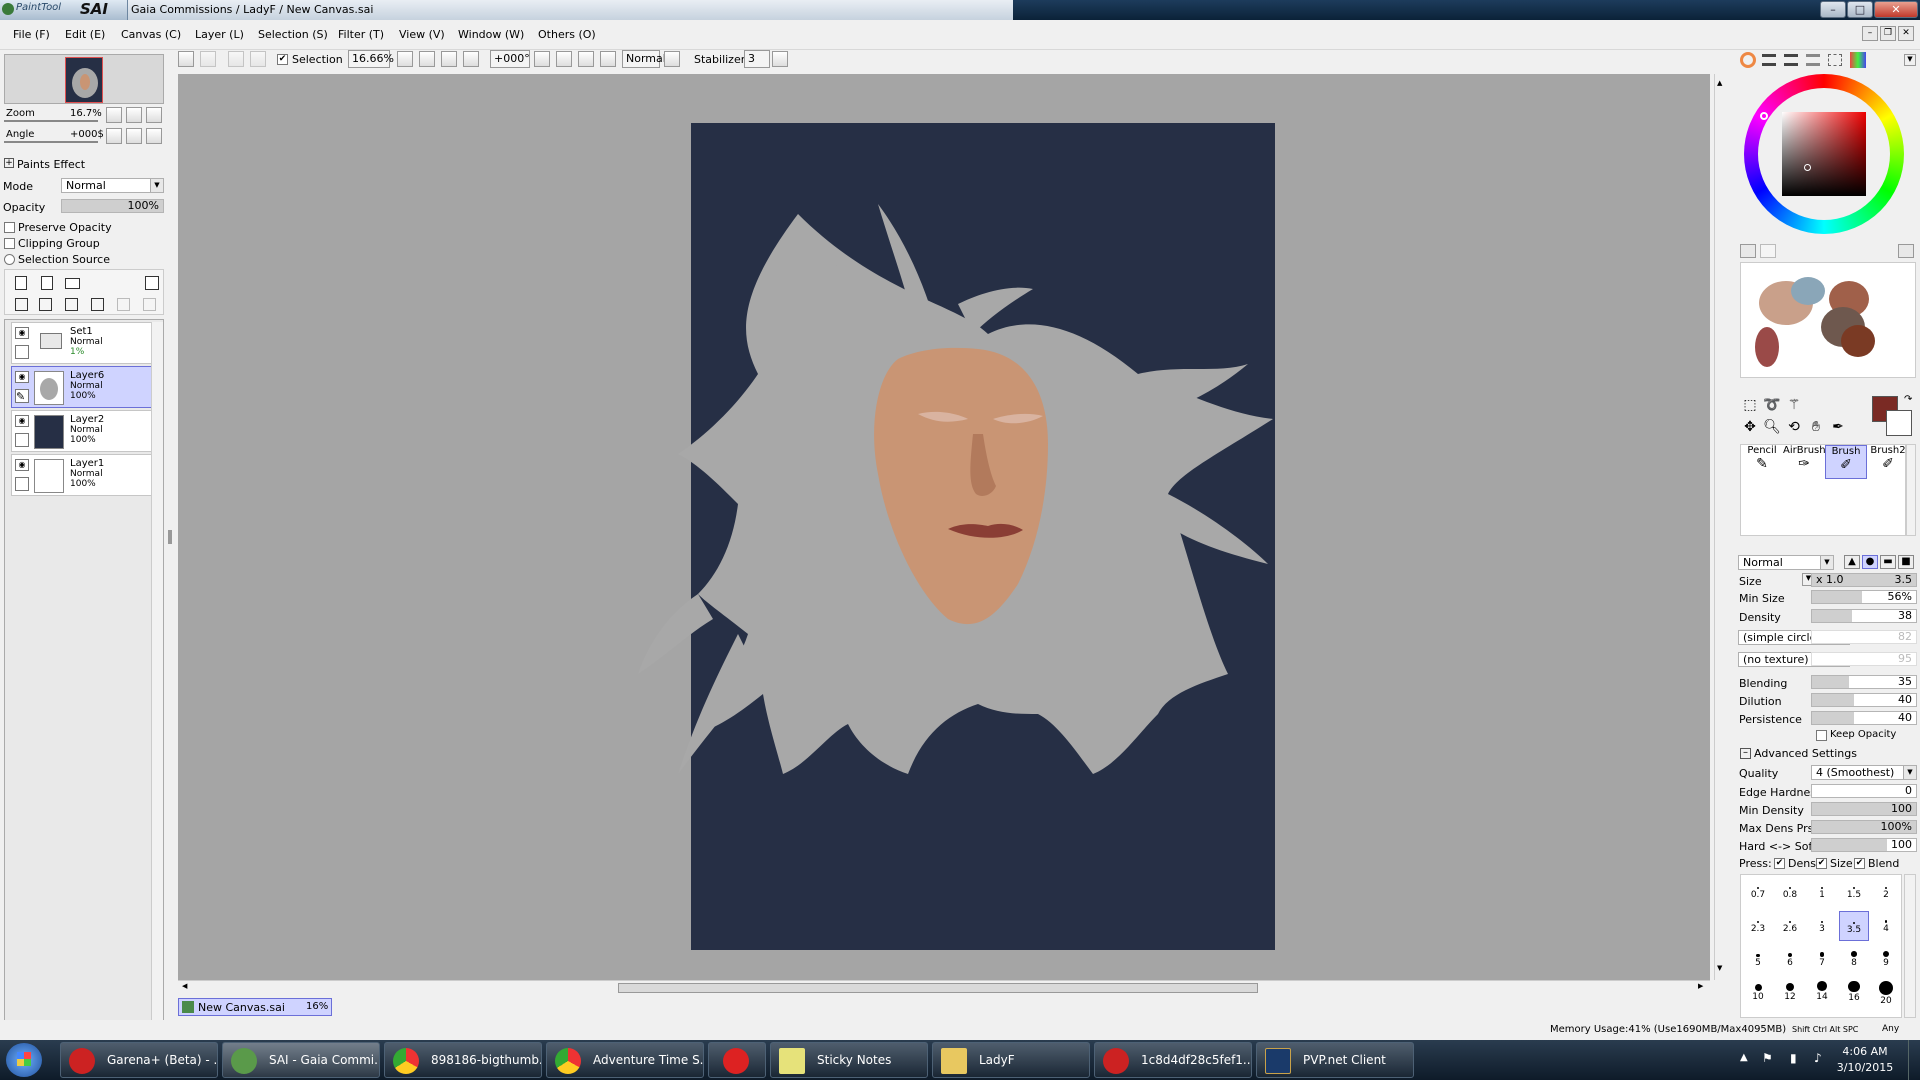 Image resolution: width=1920 pixels, height=1080 pixels. Describe the element at coordinates (1772, 405) in the screenshot. I see `lasso-tool-icon: ➰` at that location.